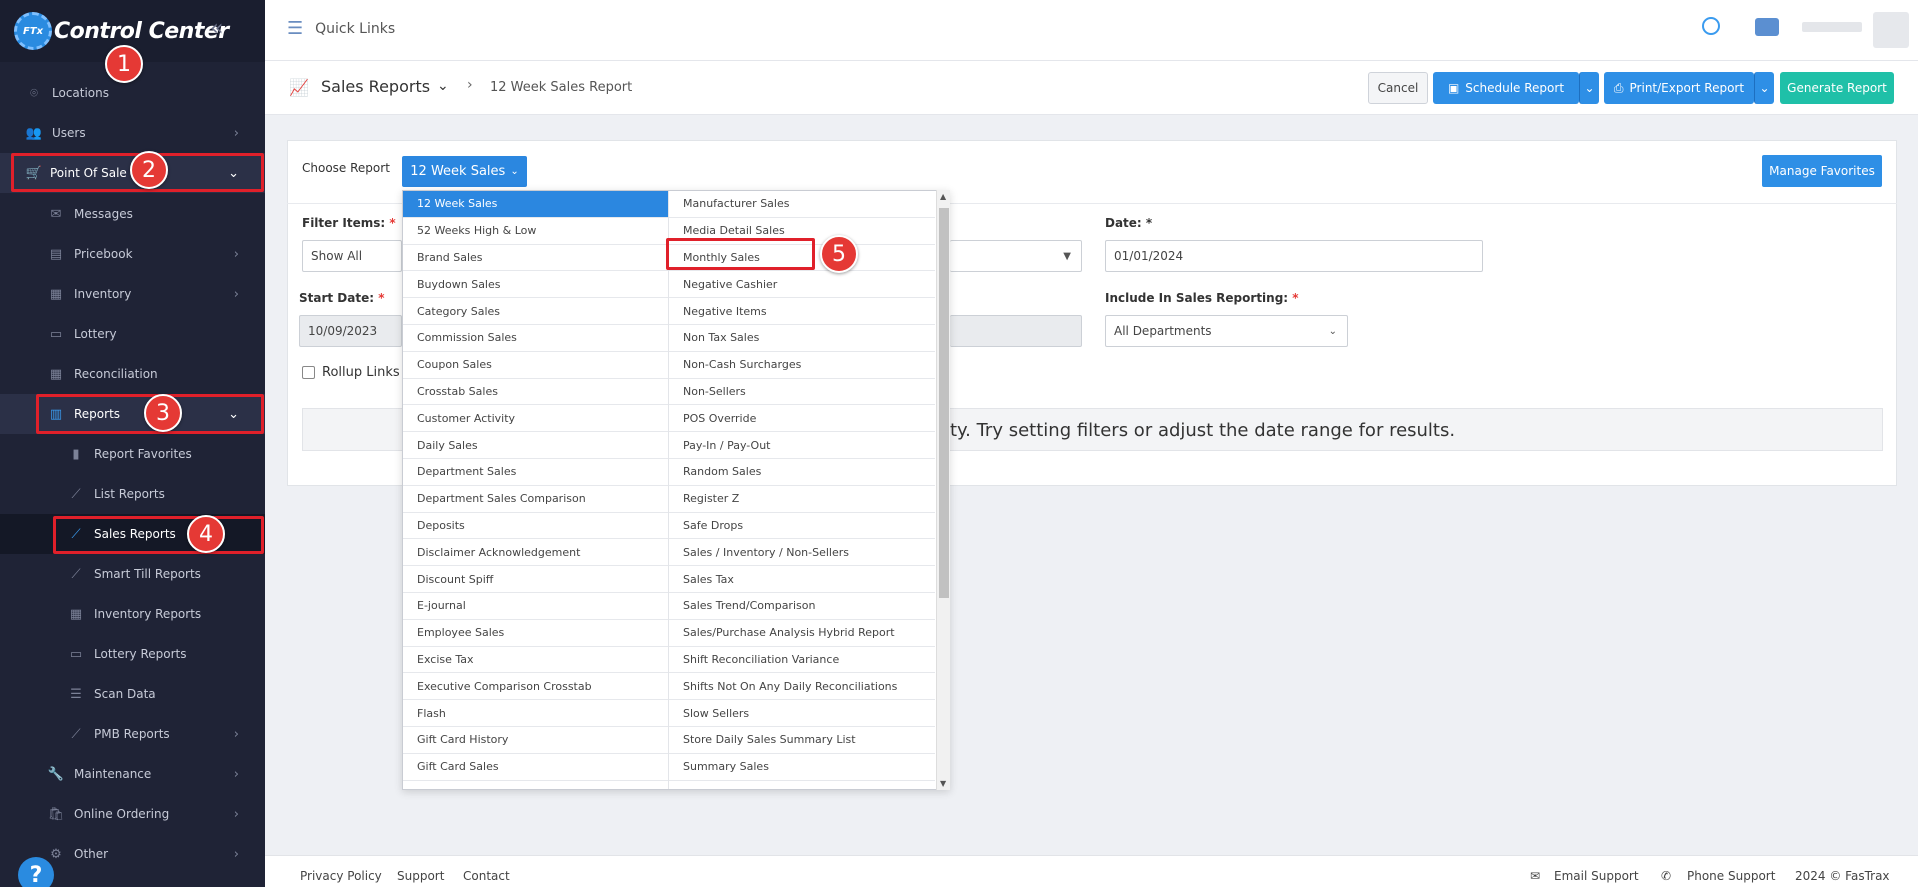 The width and height of the screenshot is (1918, 887). What do you see at coordinates (802, 579) in the screenshot?
I see `report-option: Sales Tax` at bounding box center [802, 579].